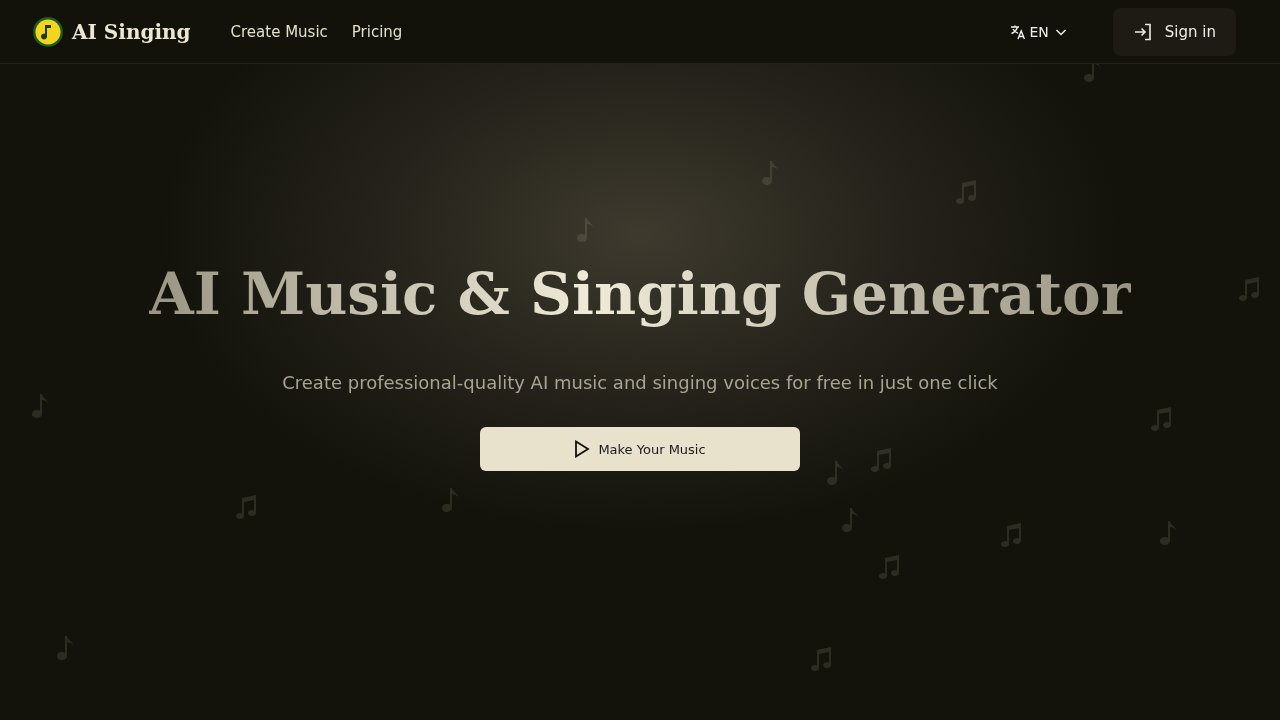 The width and height of the screenshot is (1280, 720). I want to click on nav-link: Pricing, so click(377, 31).